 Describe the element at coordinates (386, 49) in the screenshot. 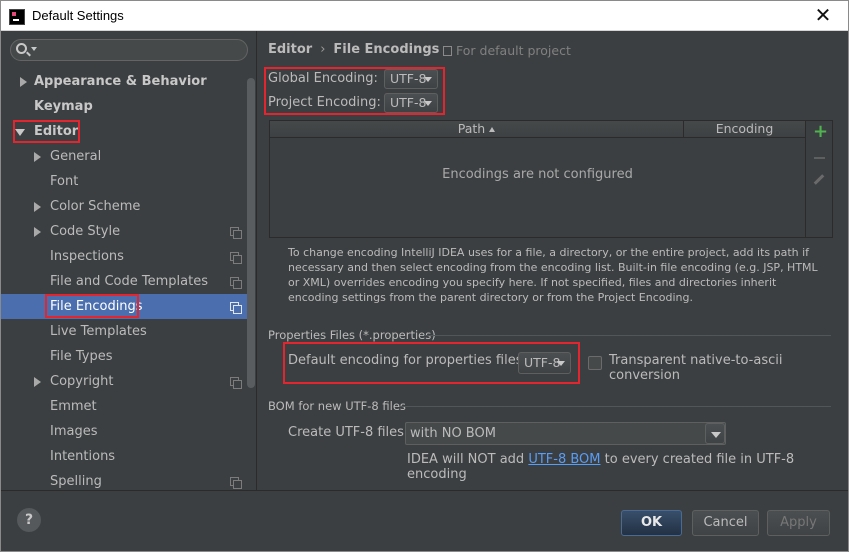

I see `page-title: File Encodings` at that location.